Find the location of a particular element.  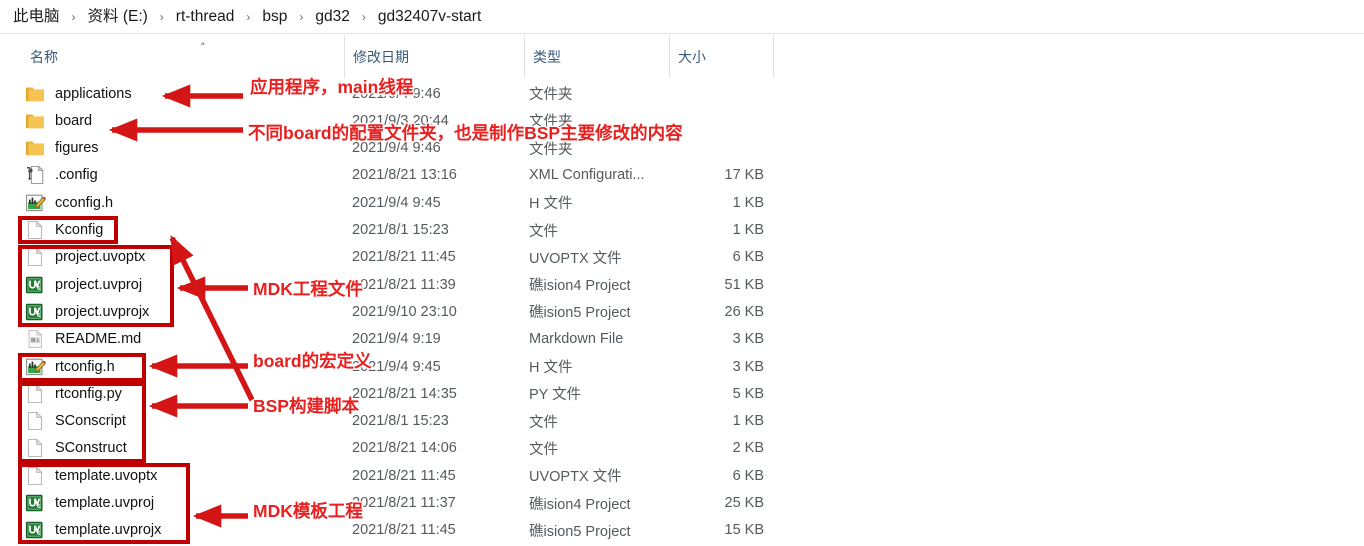

markdown-icon: M ↓ is located at coordinates (35, 339).